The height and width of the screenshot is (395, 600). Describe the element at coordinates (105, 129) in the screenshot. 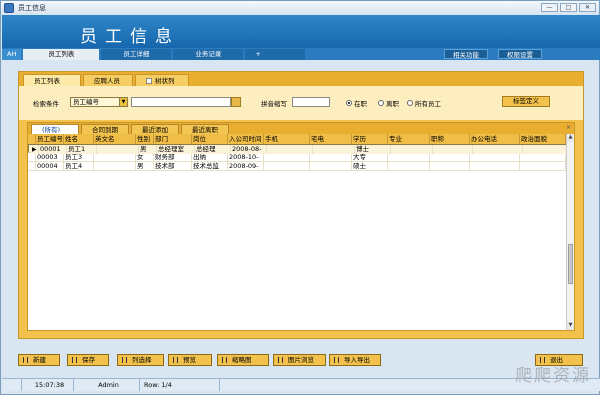

I see `grid-tab-contract-expiry: 合同到期` at that location.